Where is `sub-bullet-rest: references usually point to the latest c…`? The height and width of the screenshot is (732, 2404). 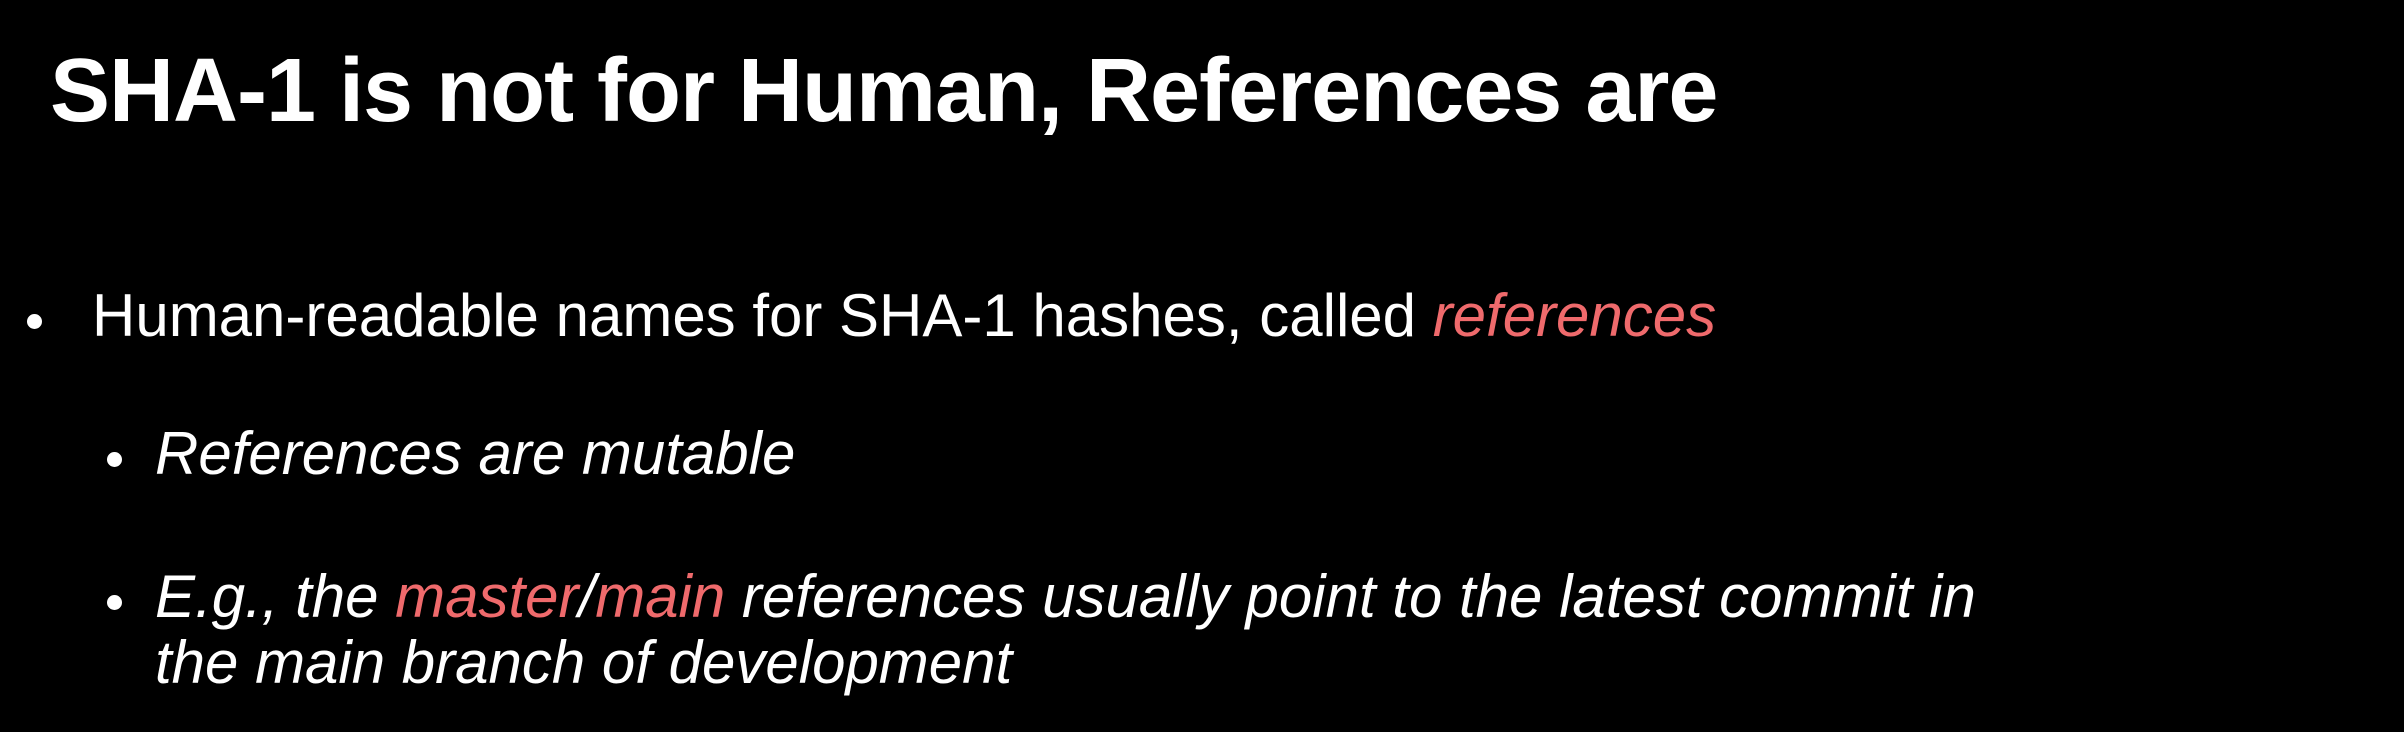 sub-bullet-rest: references usually point to the latest c… is located at coordinates (1350, 596).